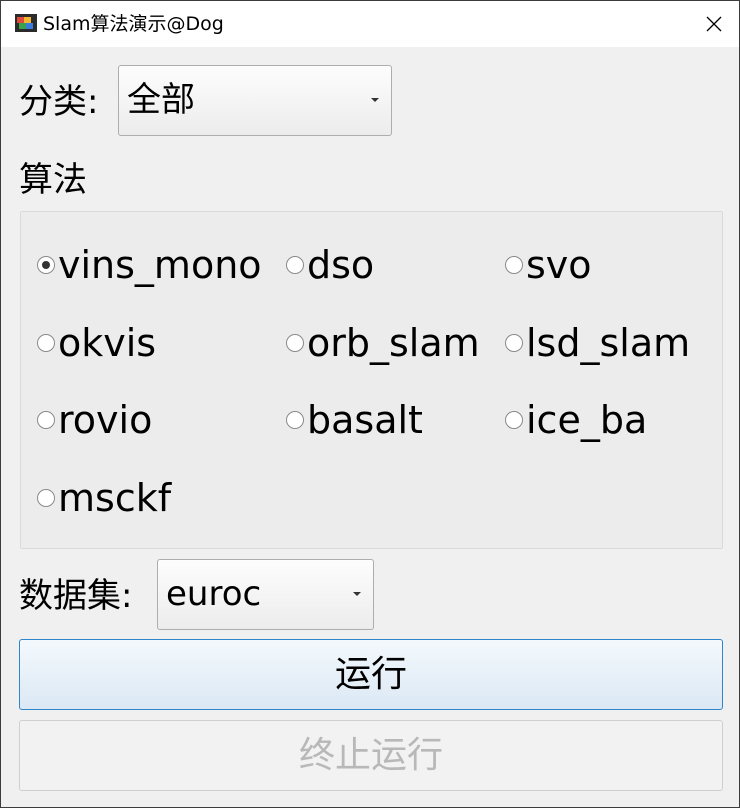 Image resolution: width=740 pixels, height=808 pixels. Describe the element at coordinates (161, 100) in the screenshot. I see `category-select-value: 全部` at that location.